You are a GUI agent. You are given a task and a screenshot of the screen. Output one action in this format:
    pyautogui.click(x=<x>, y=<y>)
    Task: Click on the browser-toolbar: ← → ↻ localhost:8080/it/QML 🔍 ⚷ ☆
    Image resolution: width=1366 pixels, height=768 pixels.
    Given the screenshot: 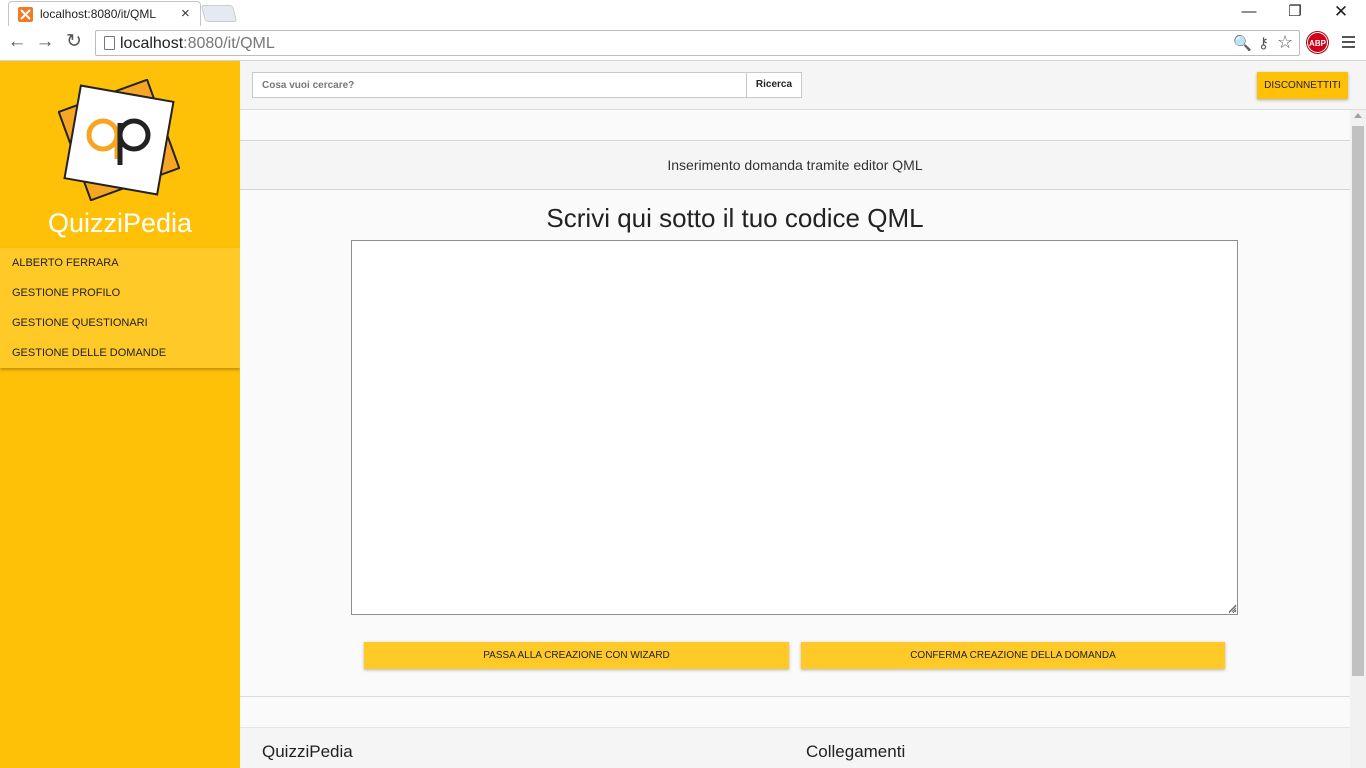 What is the action you would take?
    pyautogui.click(x=683, y=43)
    